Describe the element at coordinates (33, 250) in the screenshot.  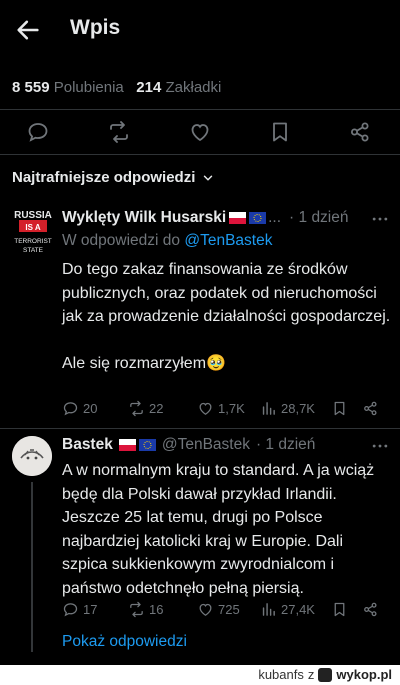
I see `avatar-text-line: STATE` at that location.